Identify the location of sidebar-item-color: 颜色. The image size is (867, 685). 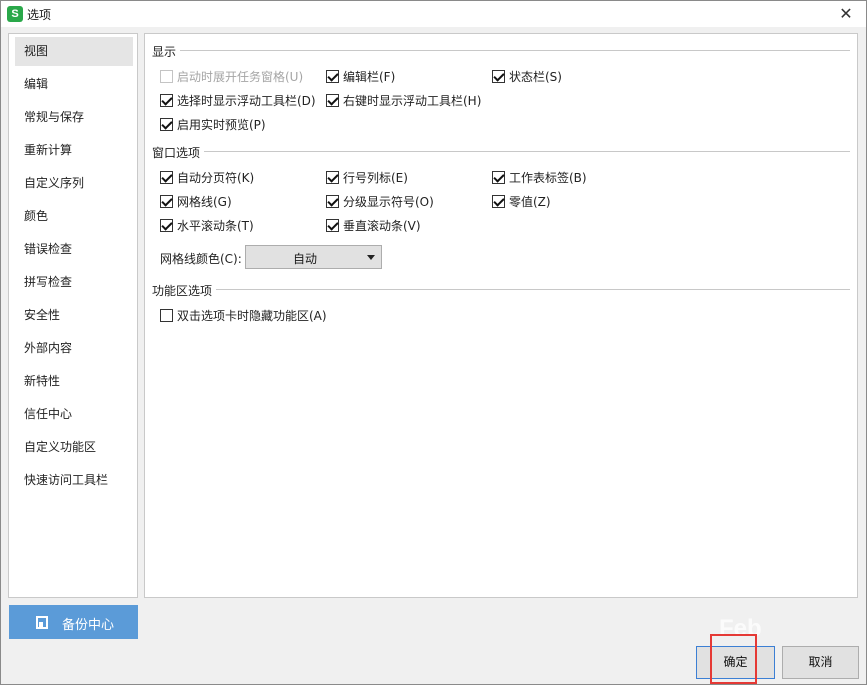
(74, 216).